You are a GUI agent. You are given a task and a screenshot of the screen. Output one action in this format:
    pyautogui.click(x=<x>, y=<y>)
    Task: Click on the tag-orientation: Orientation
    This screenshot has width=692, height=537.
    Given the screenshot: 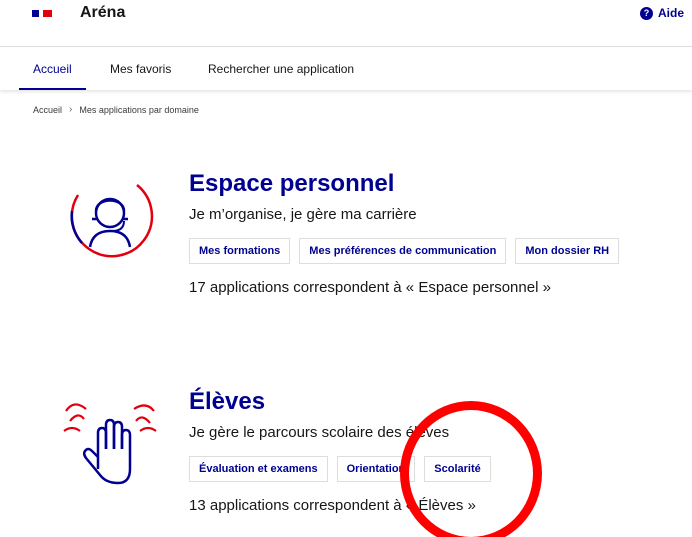 What is the action you would take?
    pyautogui.click(x=376, y=469)
    